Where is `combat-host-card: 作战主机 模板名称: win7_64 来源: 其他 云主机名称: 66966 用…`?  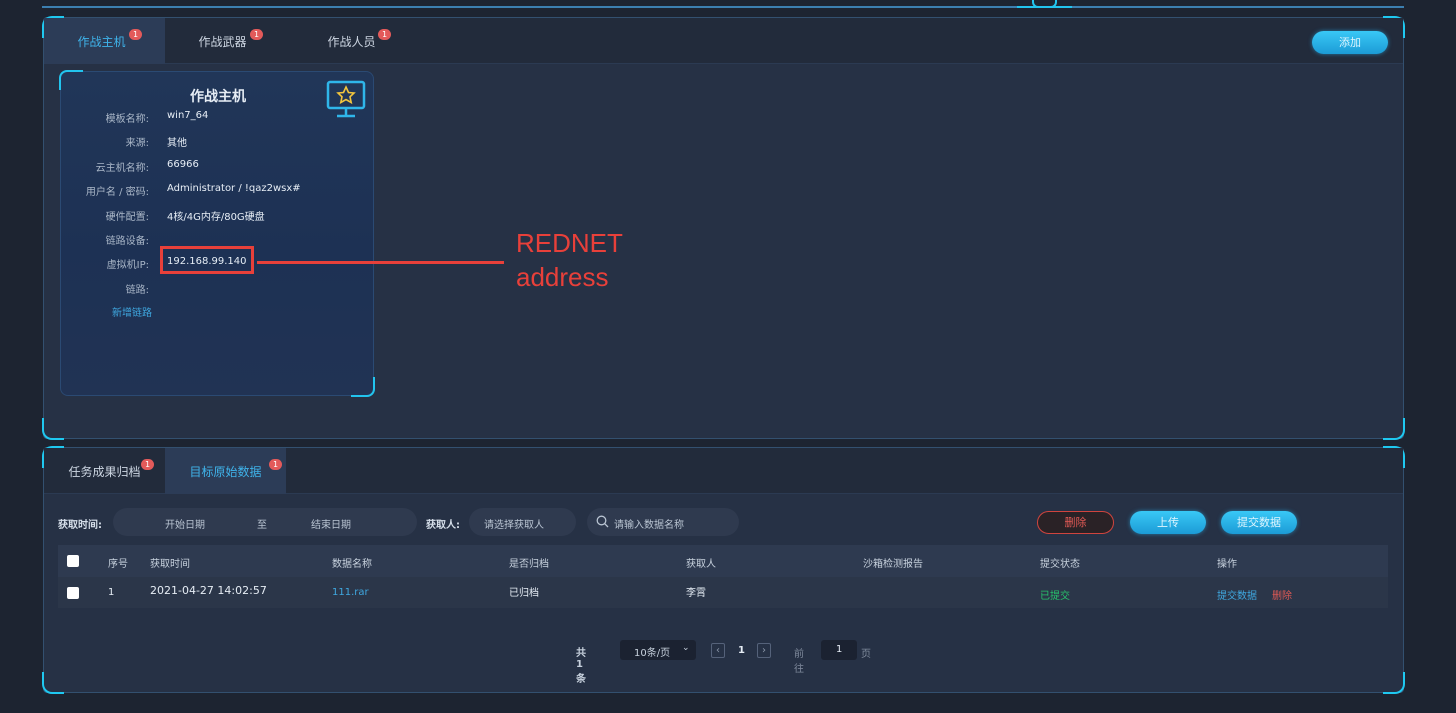
combat-host-card: 作战主机 模板名称: win7_64 来源: 其他 云主机名称: 66966 用… is located at coordinates (217, 233).